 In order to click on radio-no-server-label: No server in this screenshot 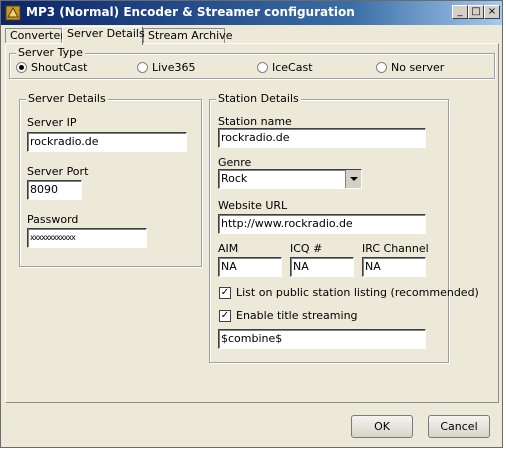, I will do `click(418, 67)`.